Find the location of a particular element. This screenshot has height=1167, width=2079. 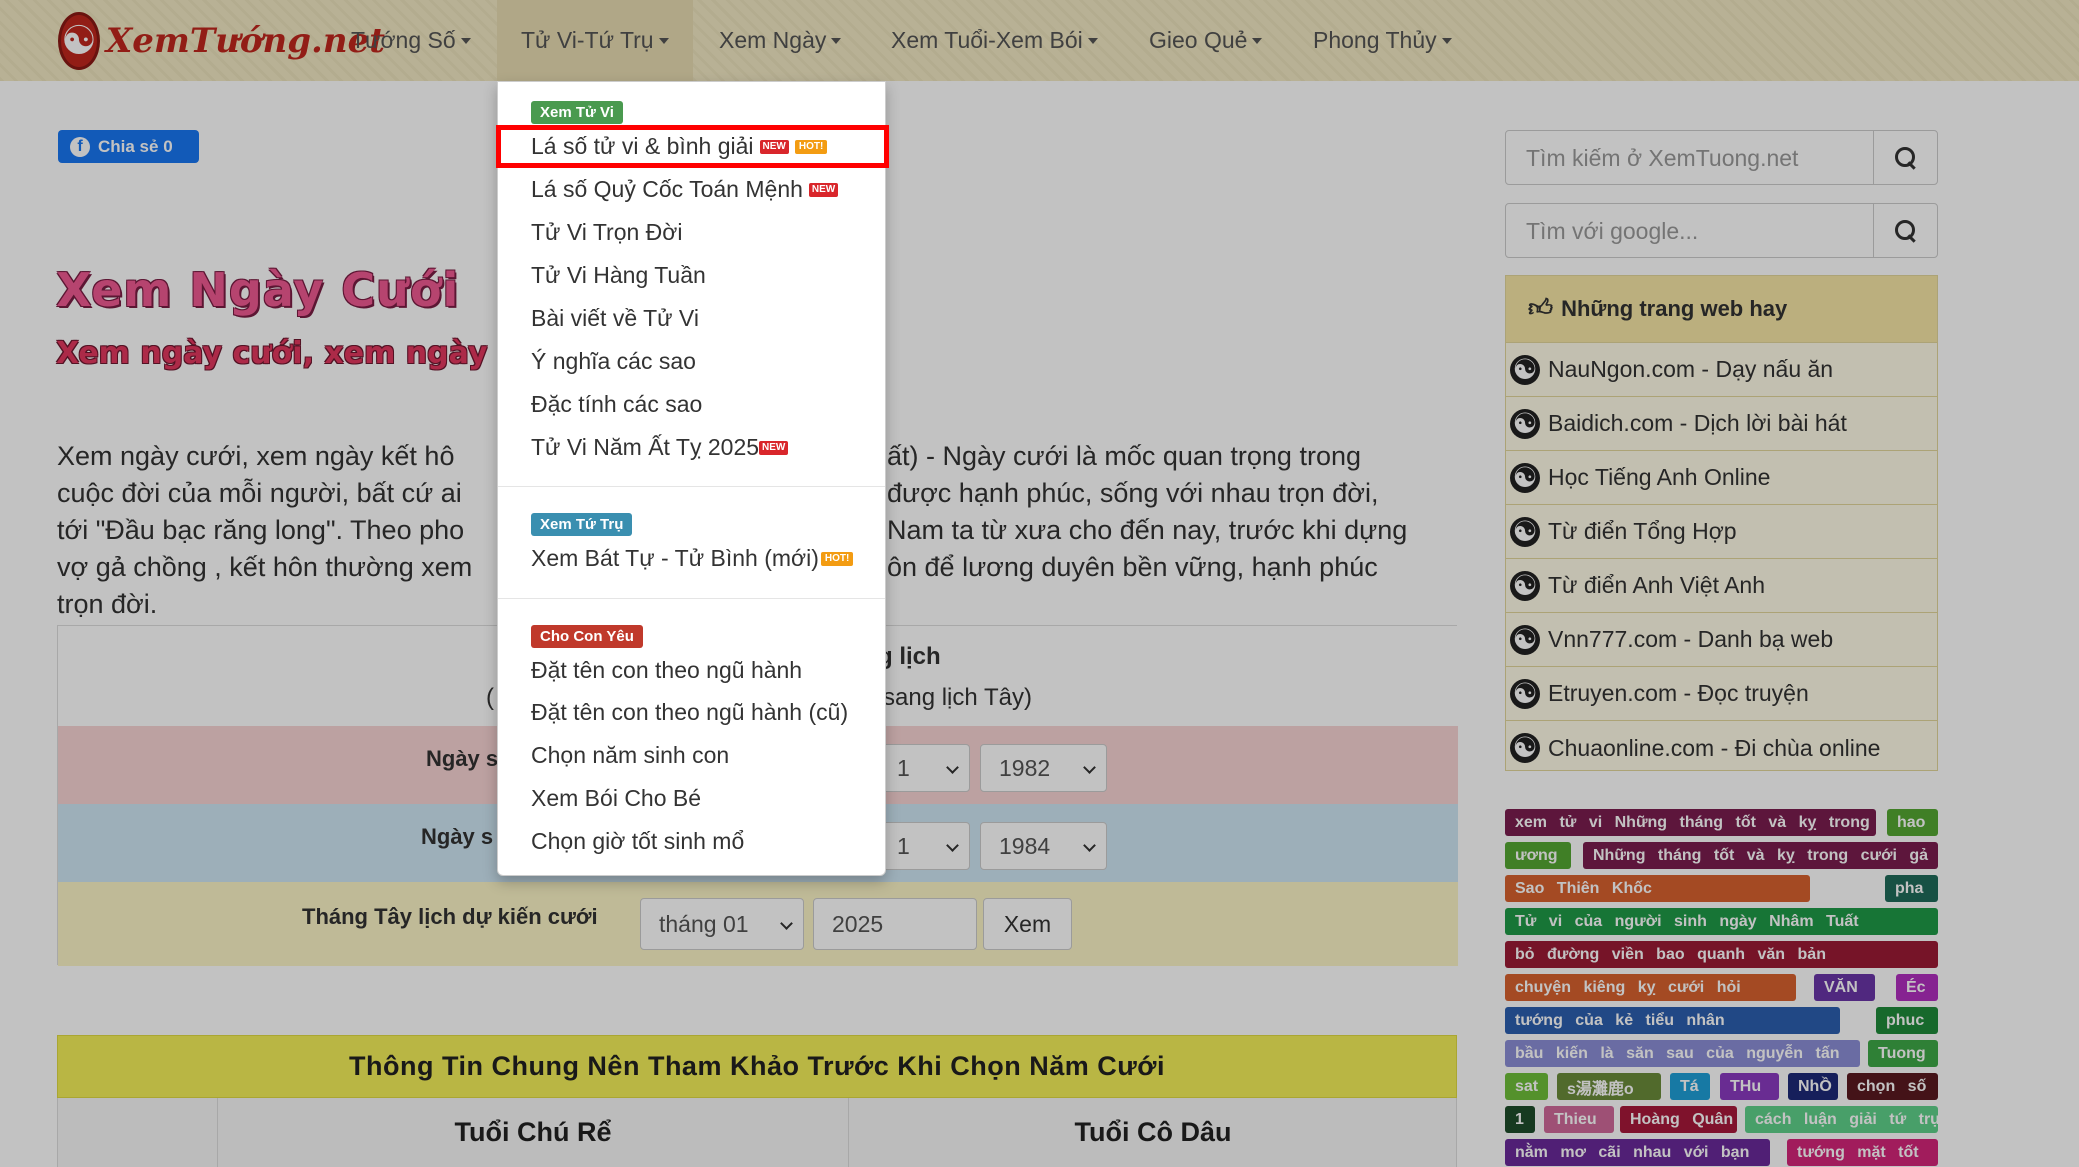

menu-item-dat-ten-con: Đặt tên con theo ngũ hành is located at coordinates (666, 670).